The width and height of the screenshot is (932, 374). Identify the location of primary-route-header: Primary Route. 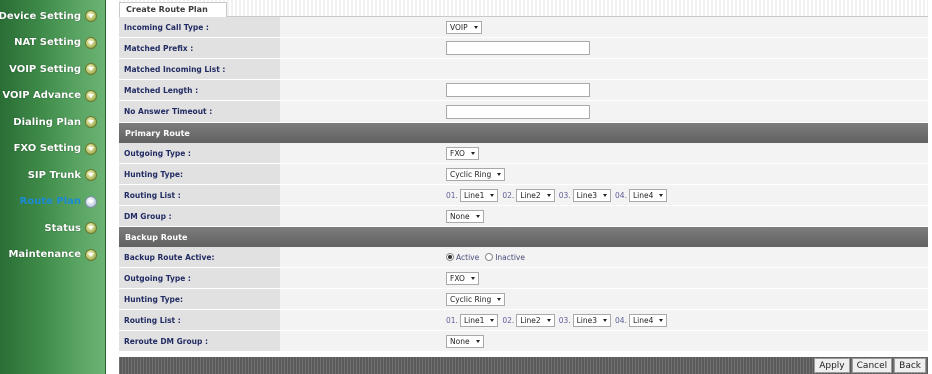
(523, 133).